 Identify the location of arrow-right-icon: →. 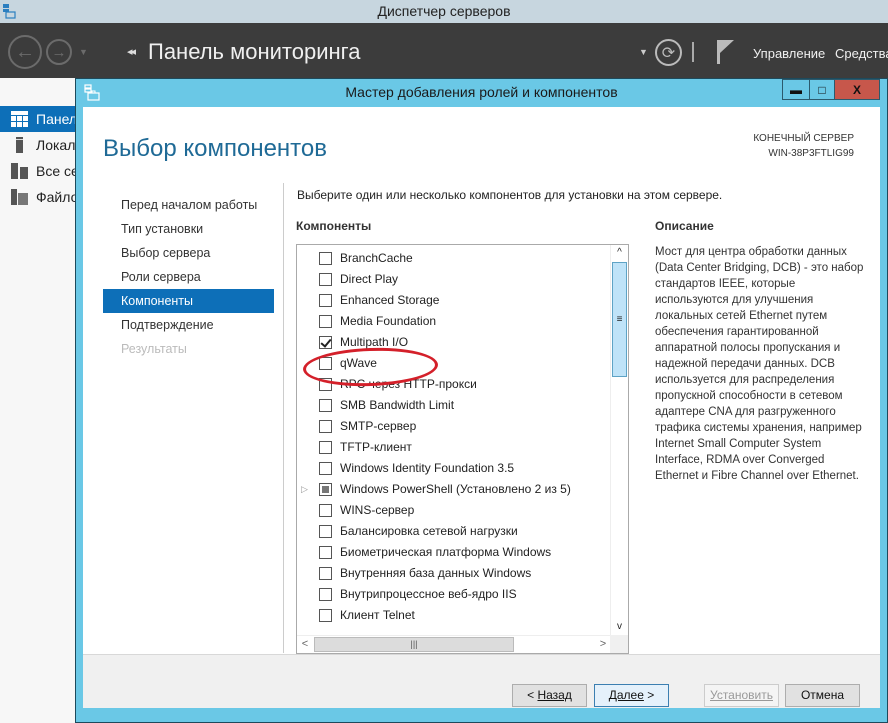
(59, 52).